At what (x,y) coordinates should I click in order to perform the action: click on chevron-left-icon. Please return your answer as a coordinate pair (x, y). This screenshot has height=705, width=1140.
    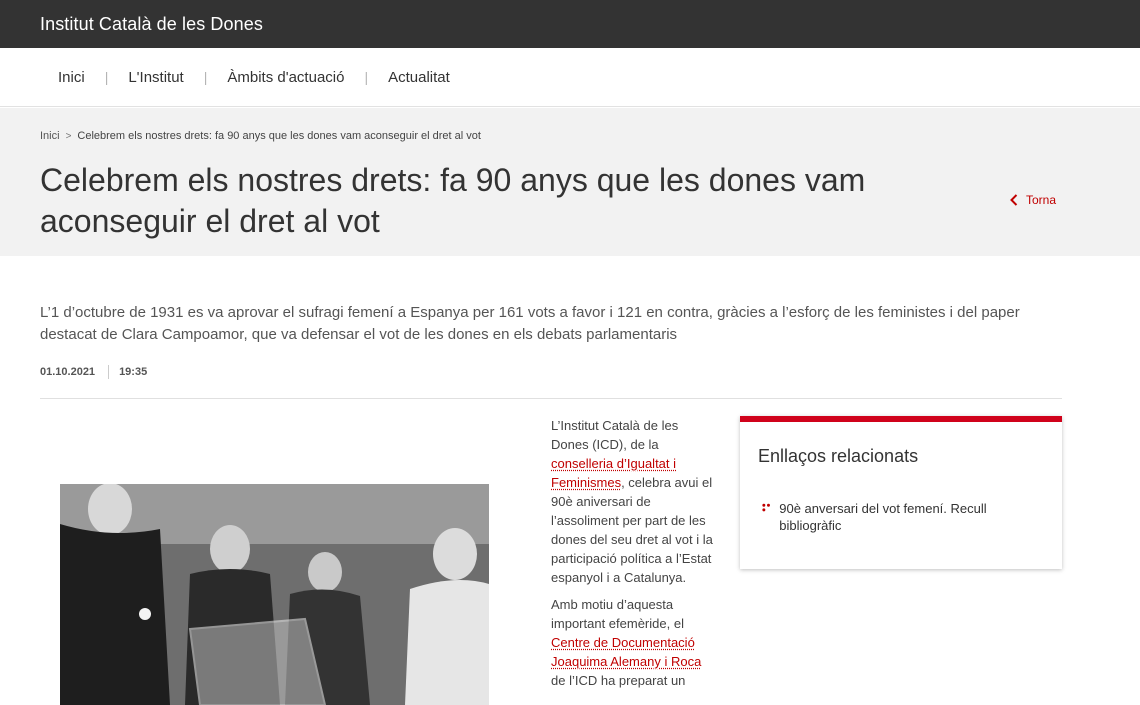
    Looking at the image, I should click on (1014, 200).